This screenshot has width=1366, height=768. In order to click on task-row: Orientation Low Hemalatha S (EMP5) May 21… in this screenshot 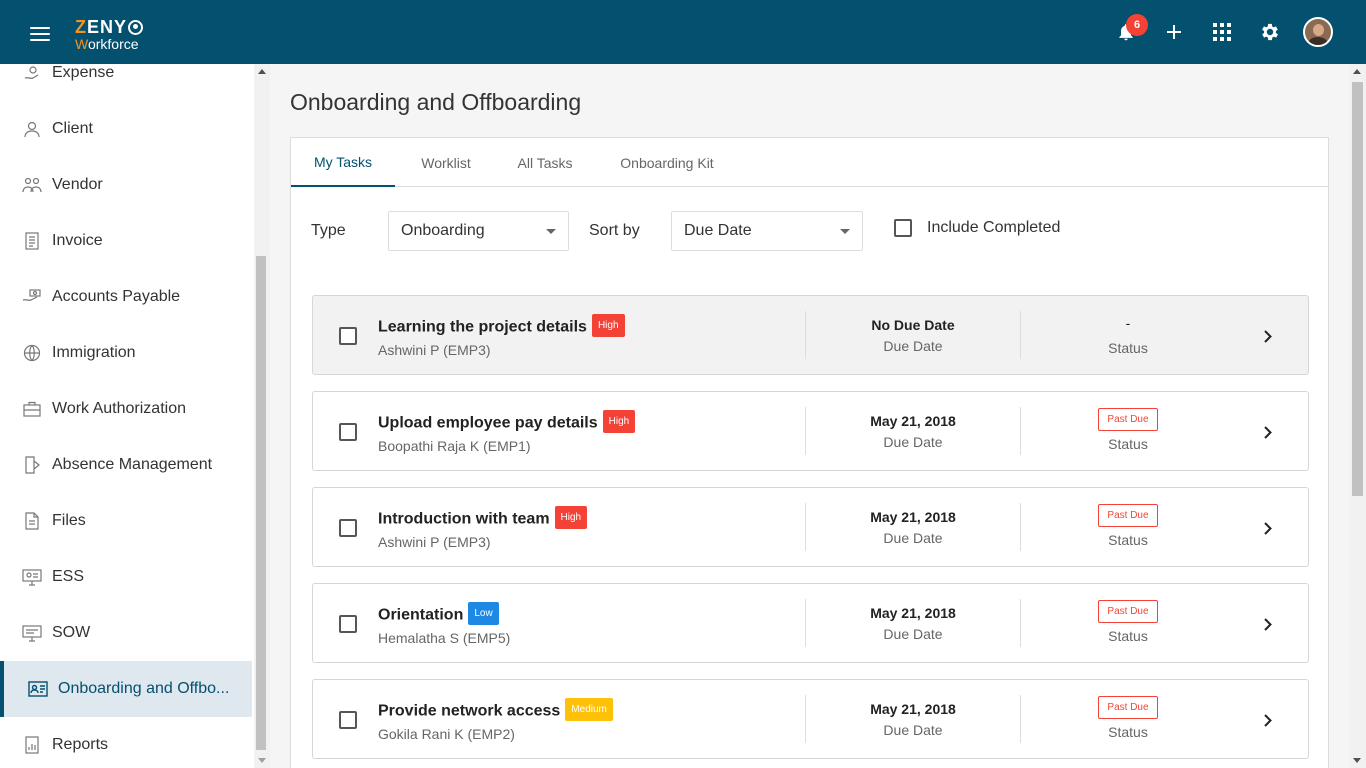, I will do `click(810, 623)`.